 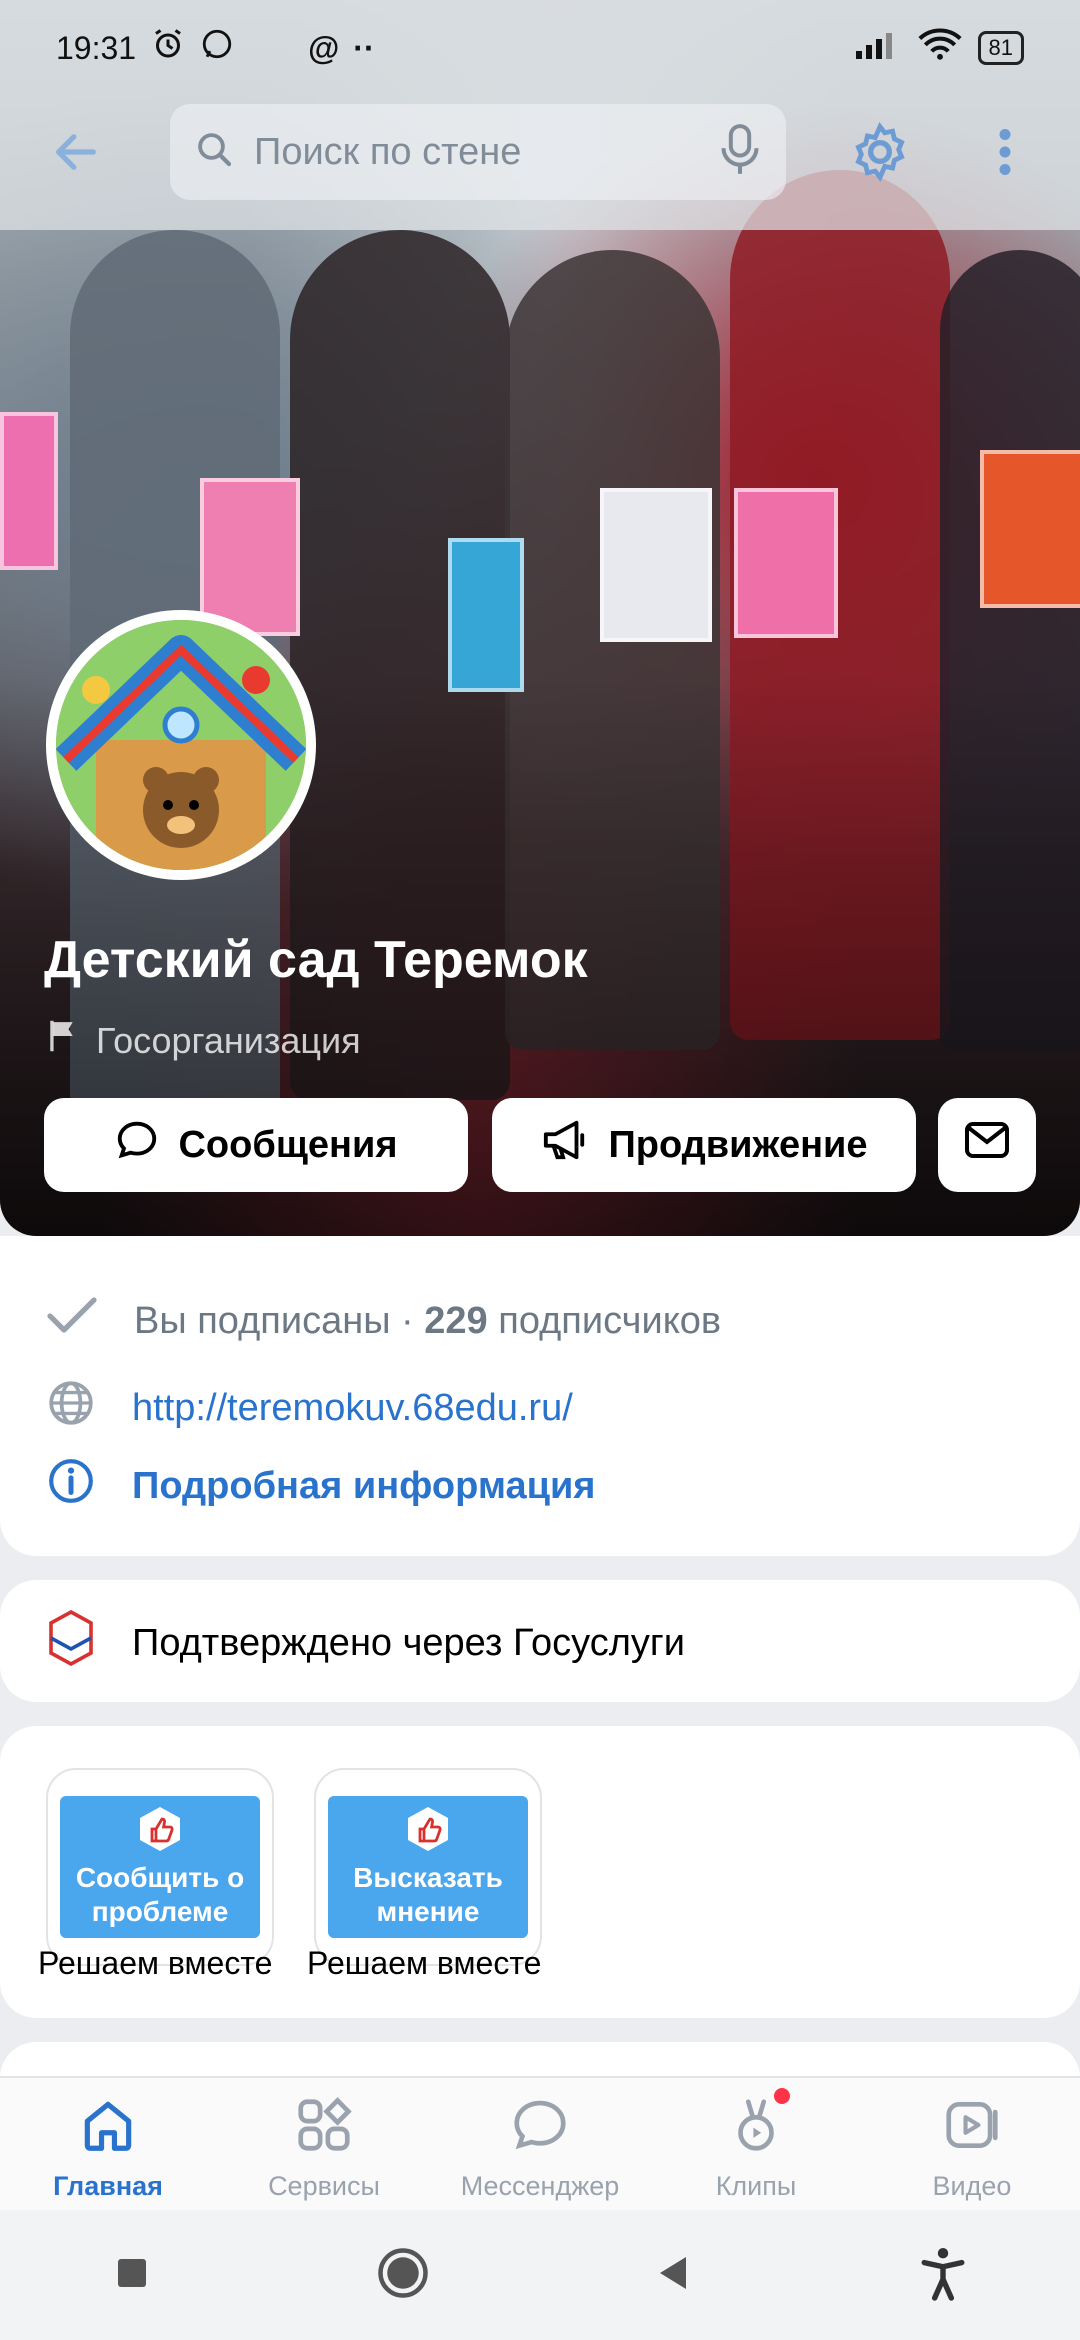 I want to click on details-link: Подробная информация, so click(x=363, y=1486).